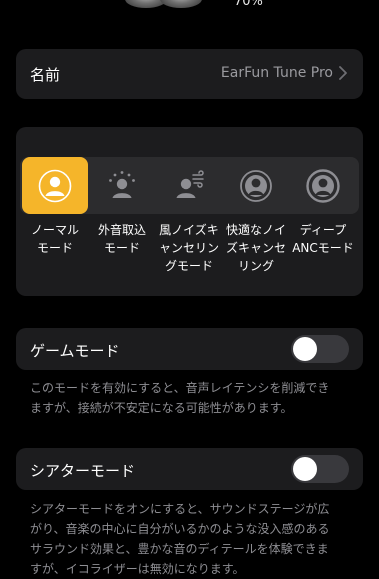 The width and height of the screenshot is (379, 579). I want to click on mode-comfortable-label: 快適なノイ ズキャンセ リング, so click(255, 248).